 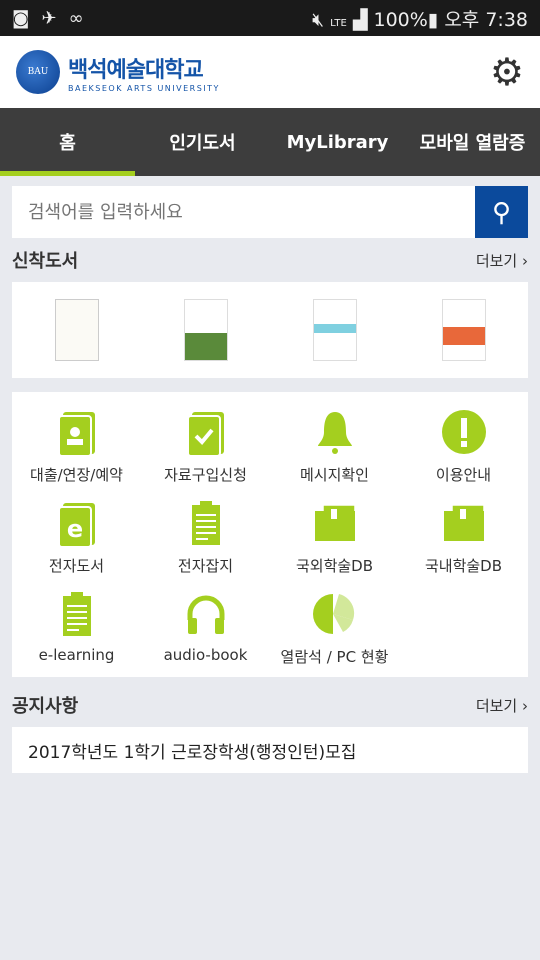 What do you see at coordinates (76, 655) in the screenshot?
I see `menu-item-label: e-learning` at bounding box center [76, 655].